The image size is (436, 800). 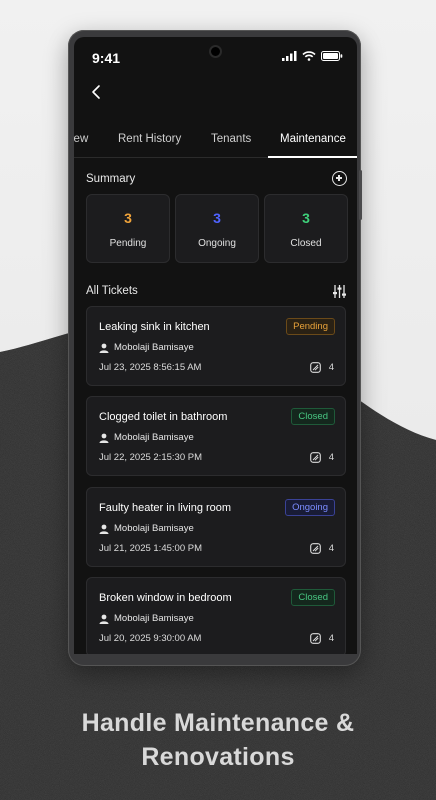 I want to click on signal-icon, so click(x=289, y=56).